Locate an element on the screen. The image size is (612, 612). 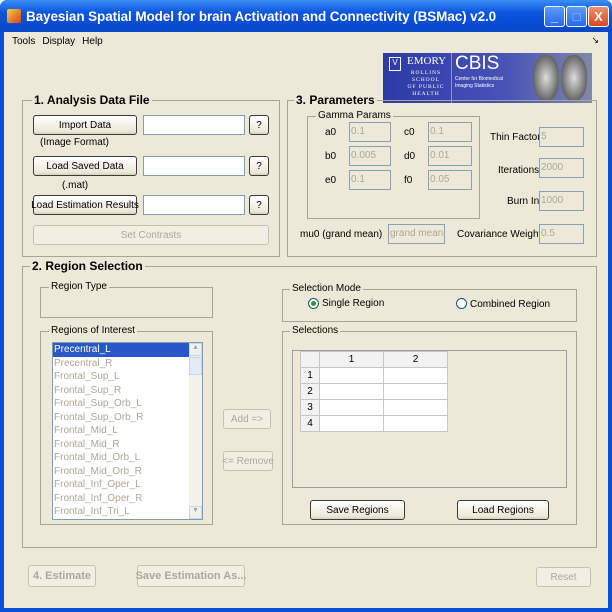
import-data-field is located at coordinates (194, 125).